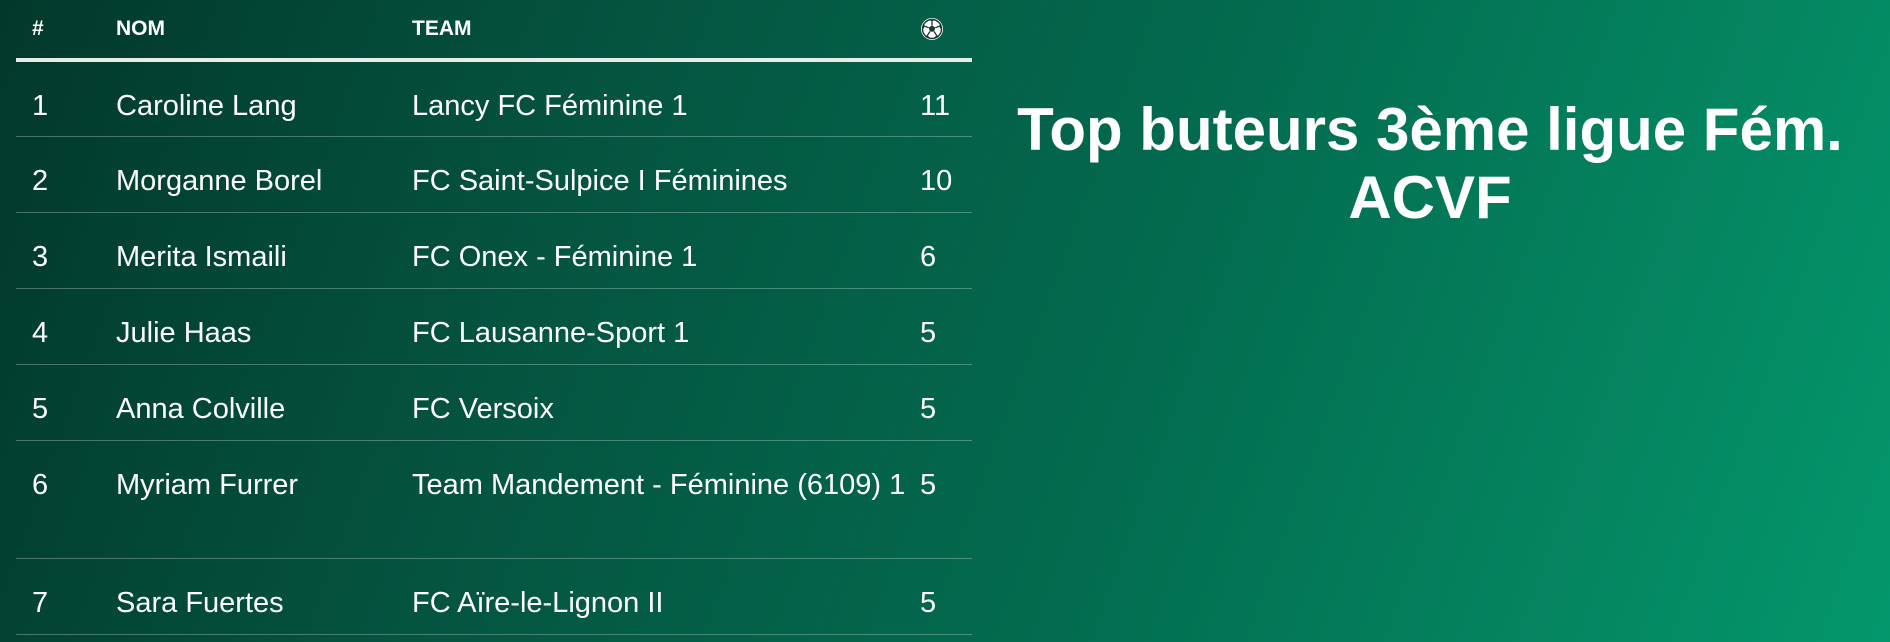  I want to click on page-title: Top buteurs 3ème ligue Fém. ACVF, so click(1430, 163).